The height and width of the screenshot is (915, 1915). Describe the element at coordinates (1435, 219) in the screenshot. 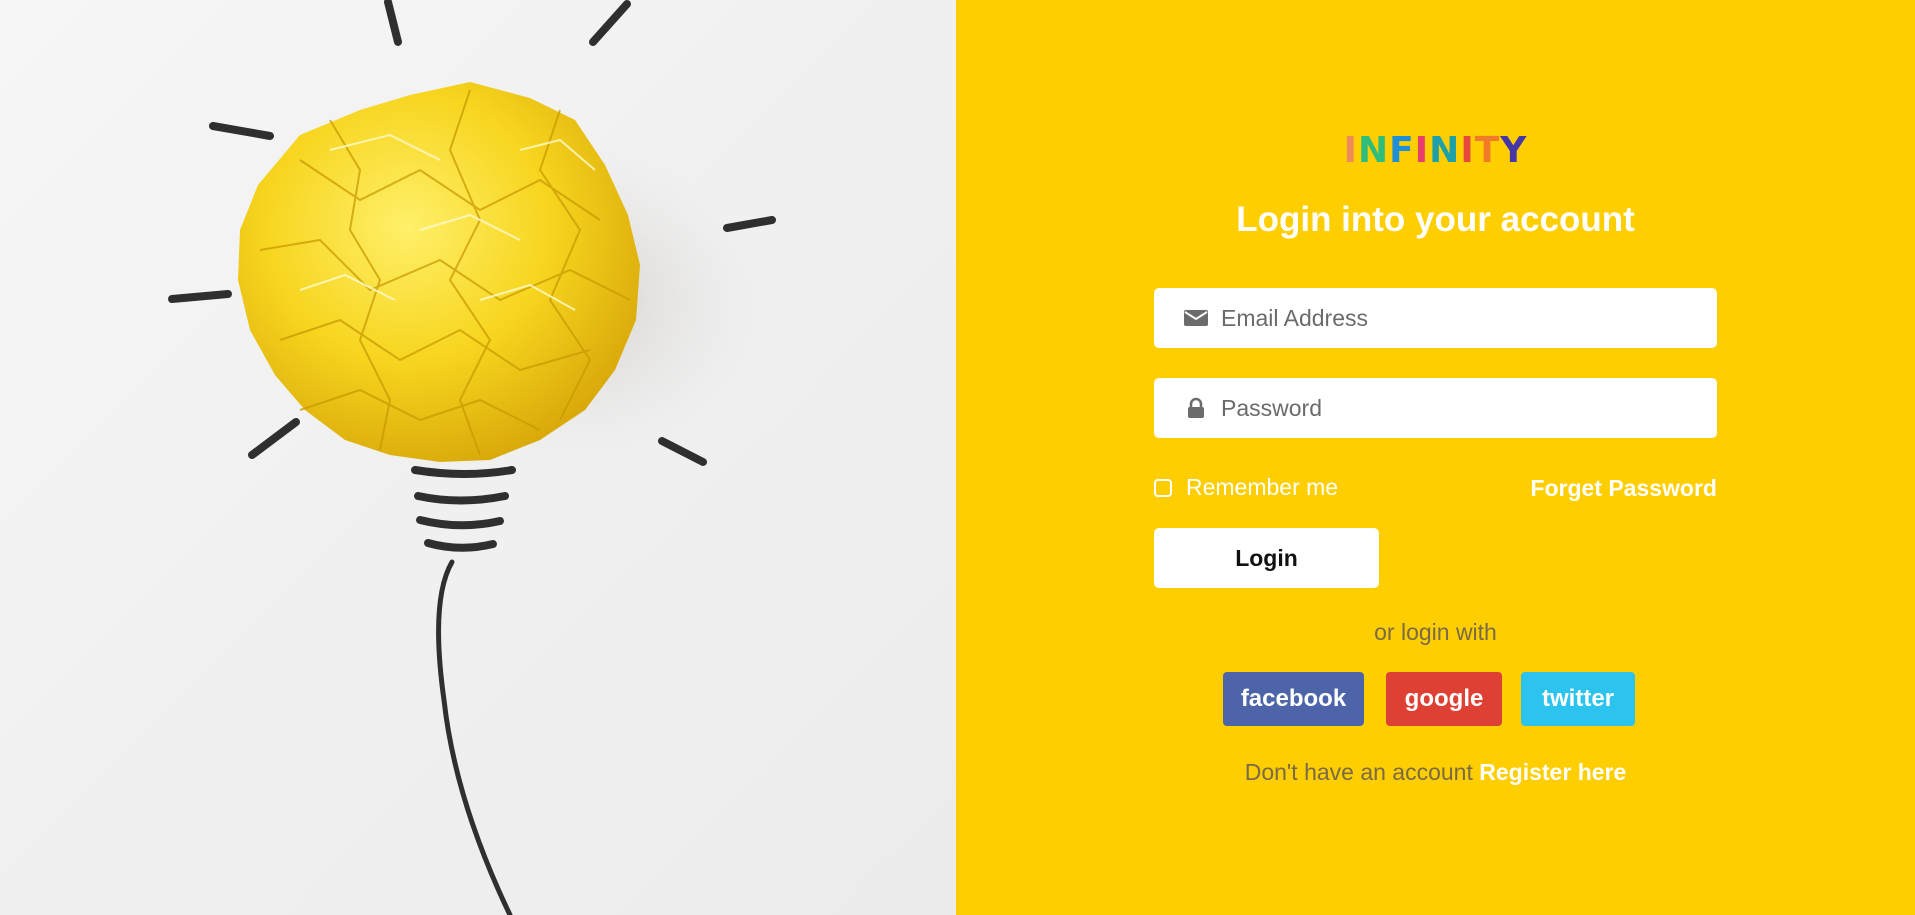

I see `page-title: Login into your account` at that location.